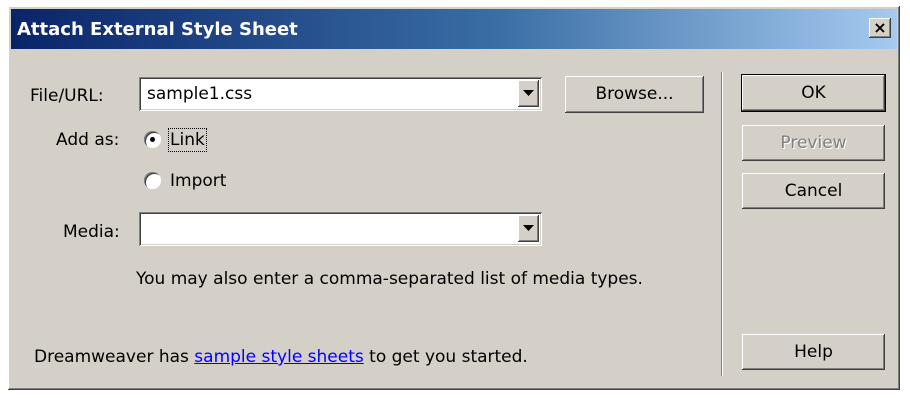  I want to click on radio-link, so click(152, 139).